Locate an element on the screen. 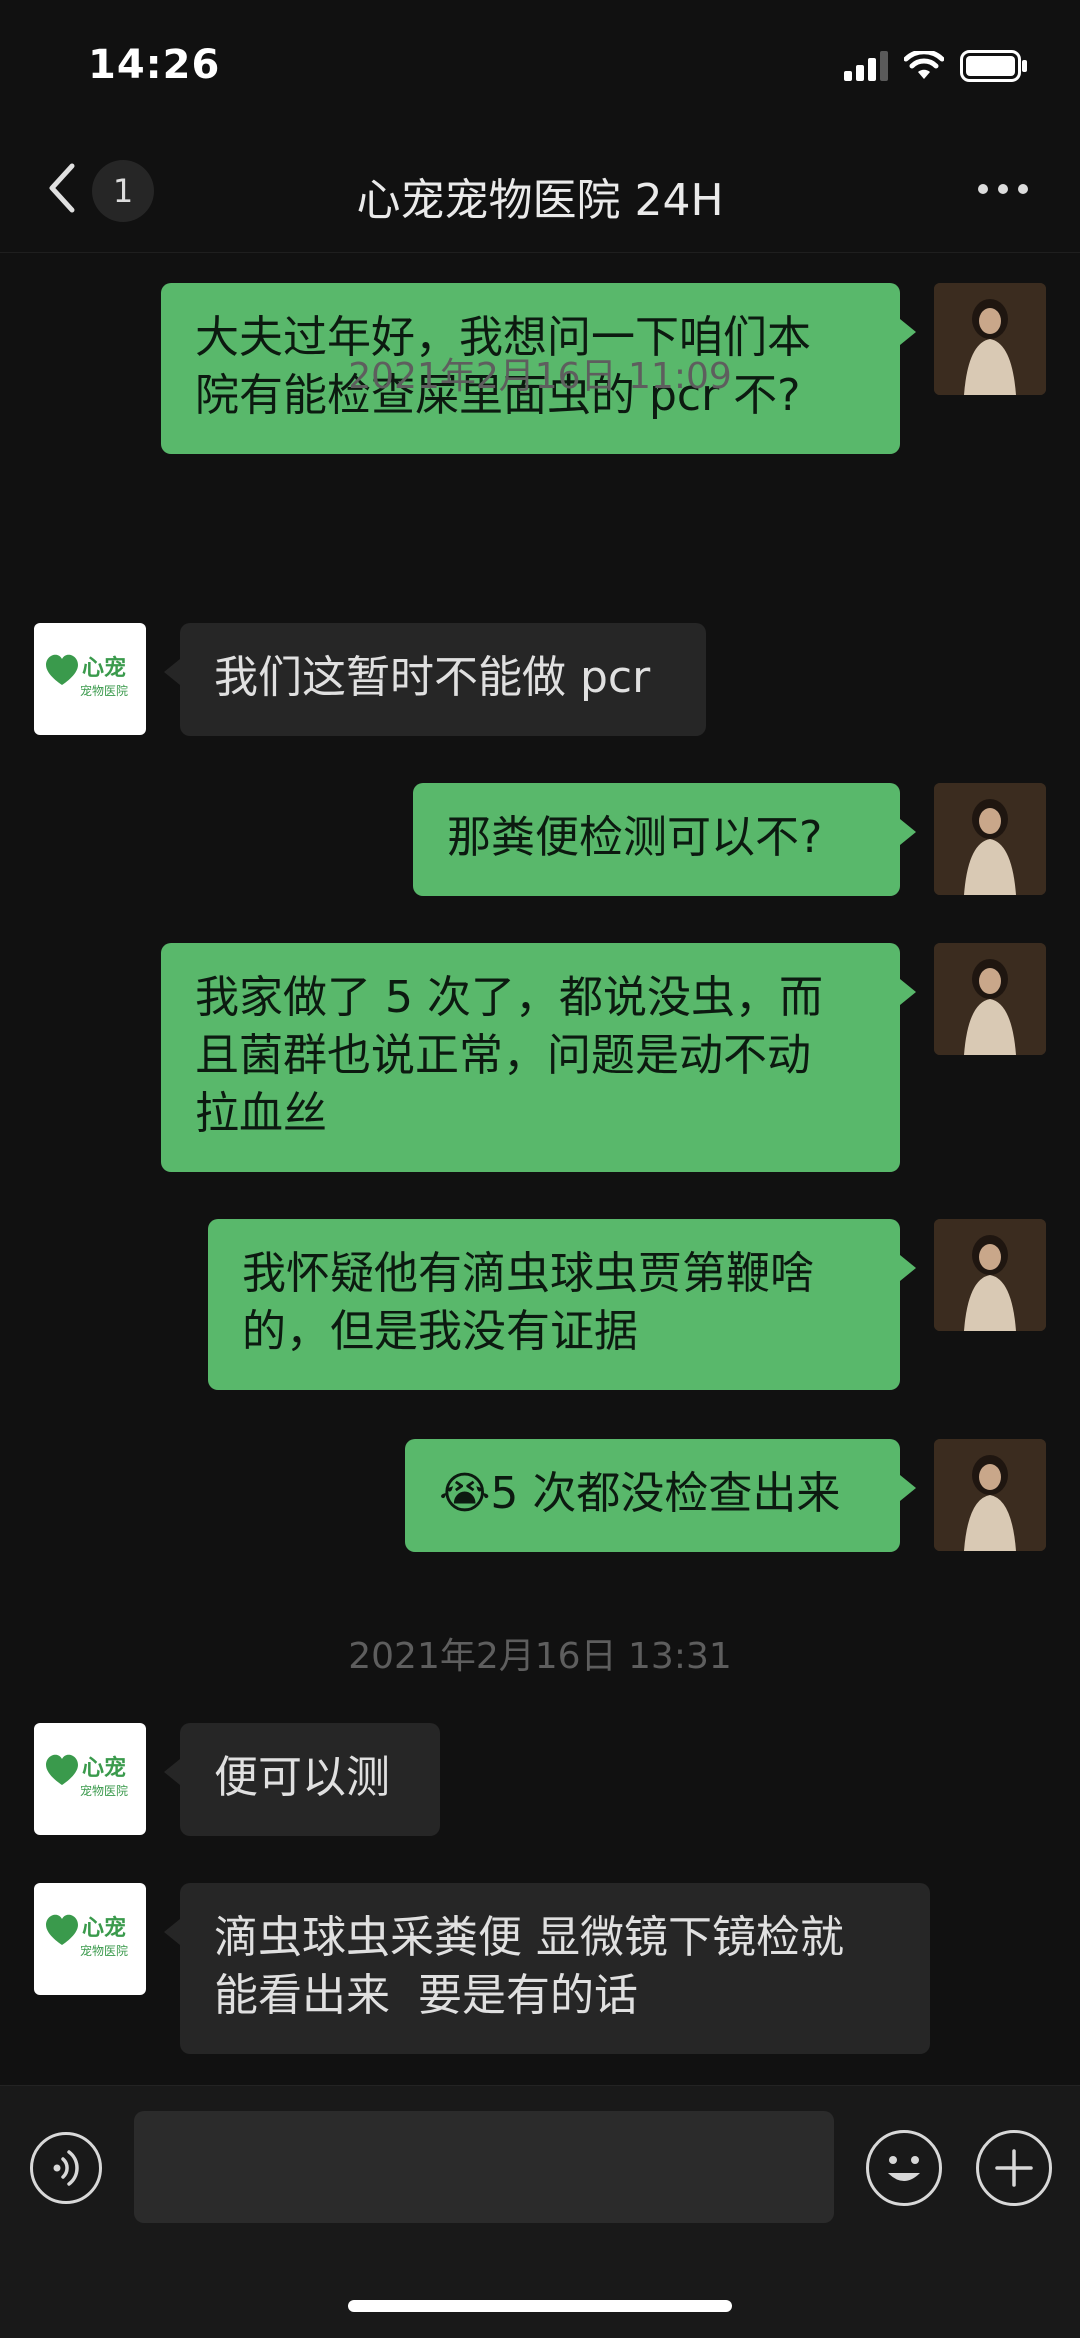  timestamp: 2021年2月16日 11:09 is located at coordinates (540, 376).